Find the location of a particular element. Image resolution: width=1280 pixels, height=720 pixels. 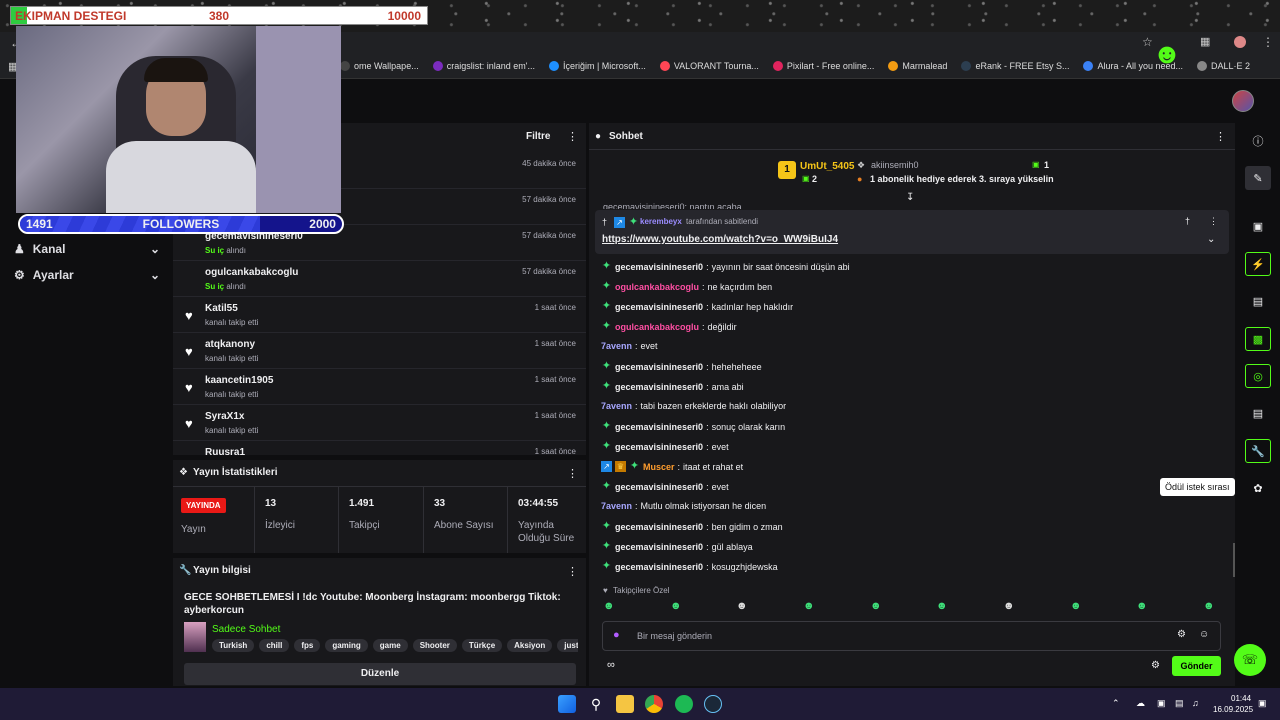

feed-username: Ruusra1 is located at coordinates (225, 451).